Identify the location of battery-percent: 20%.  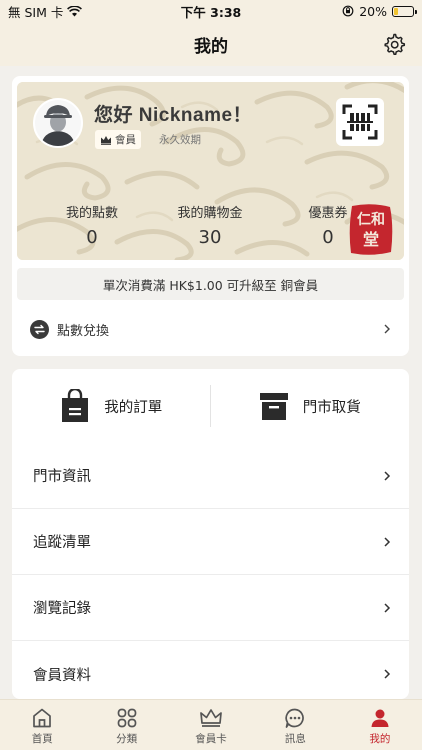
(373, 11).